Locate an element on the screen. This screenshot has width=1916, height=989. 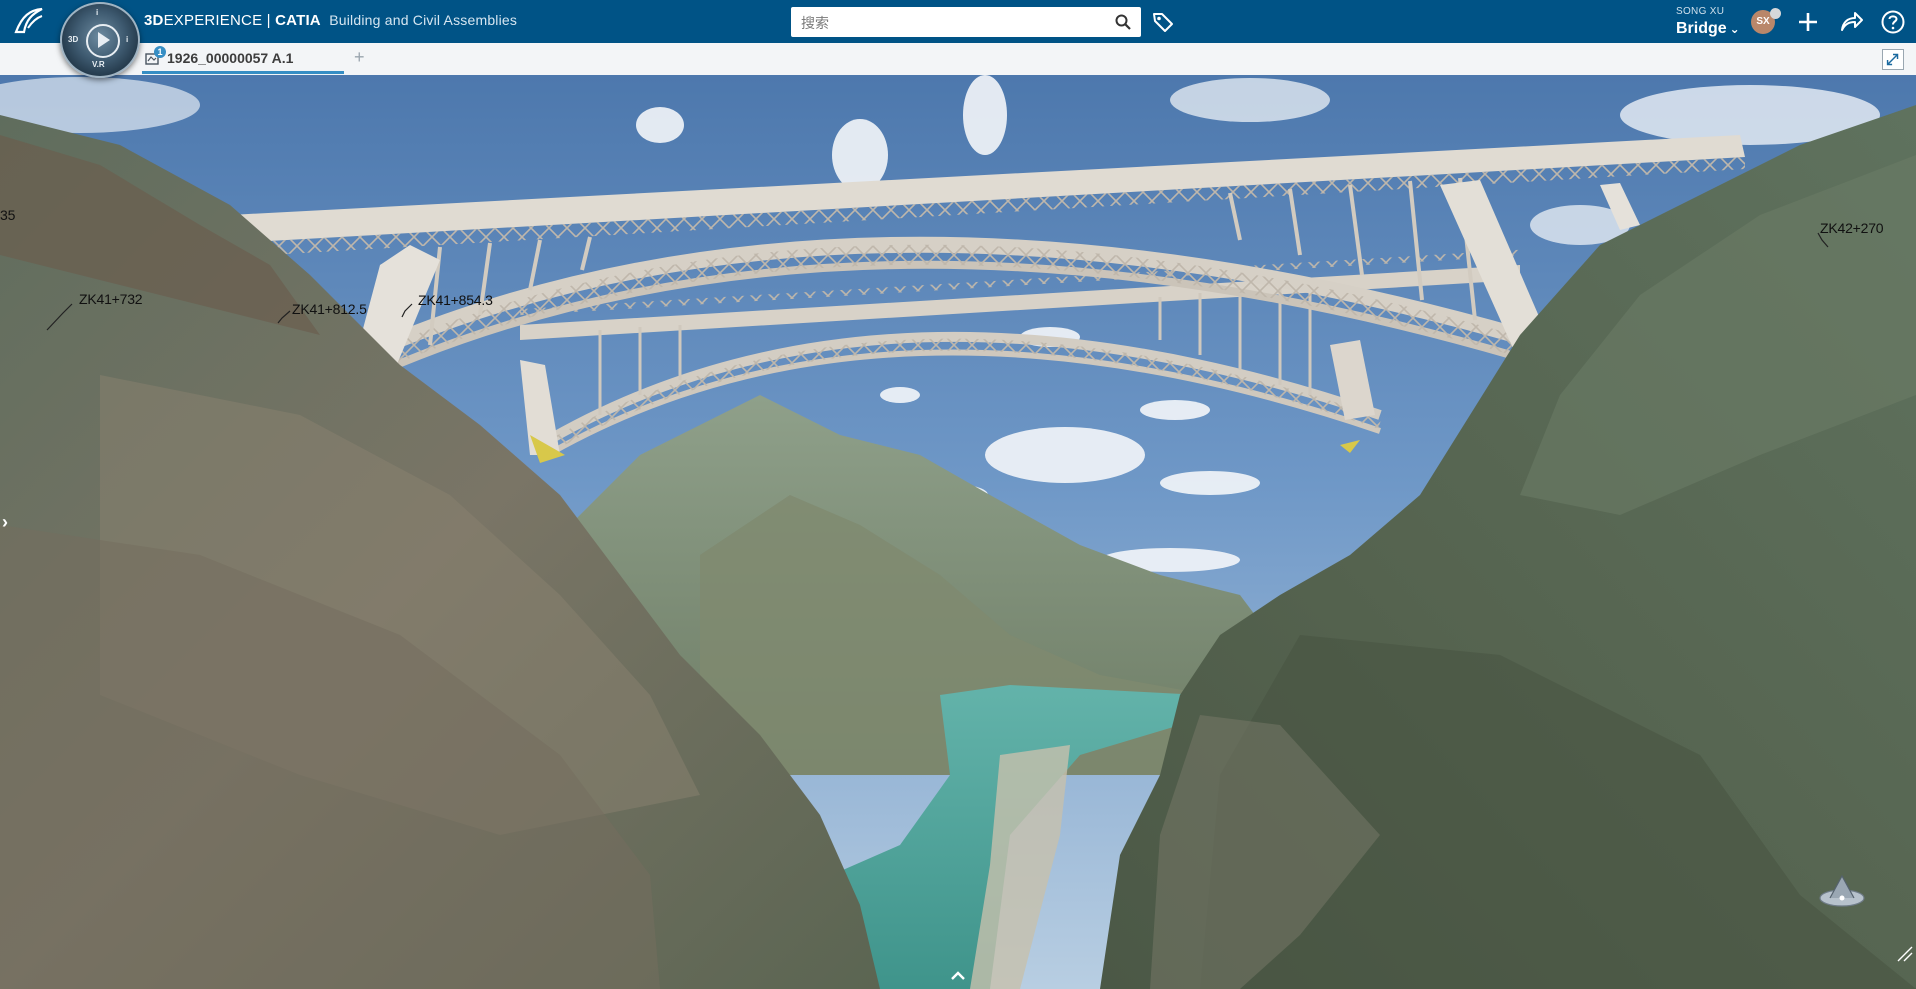
share-icon is located at coordinates (1851, 22).